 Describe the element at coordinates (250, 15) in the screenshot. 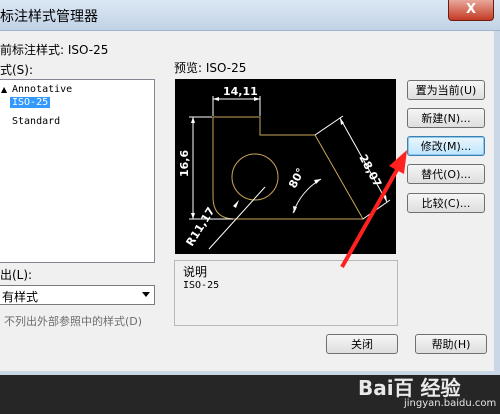

I see `title-bar: 标注样式管理器 X` at that location.